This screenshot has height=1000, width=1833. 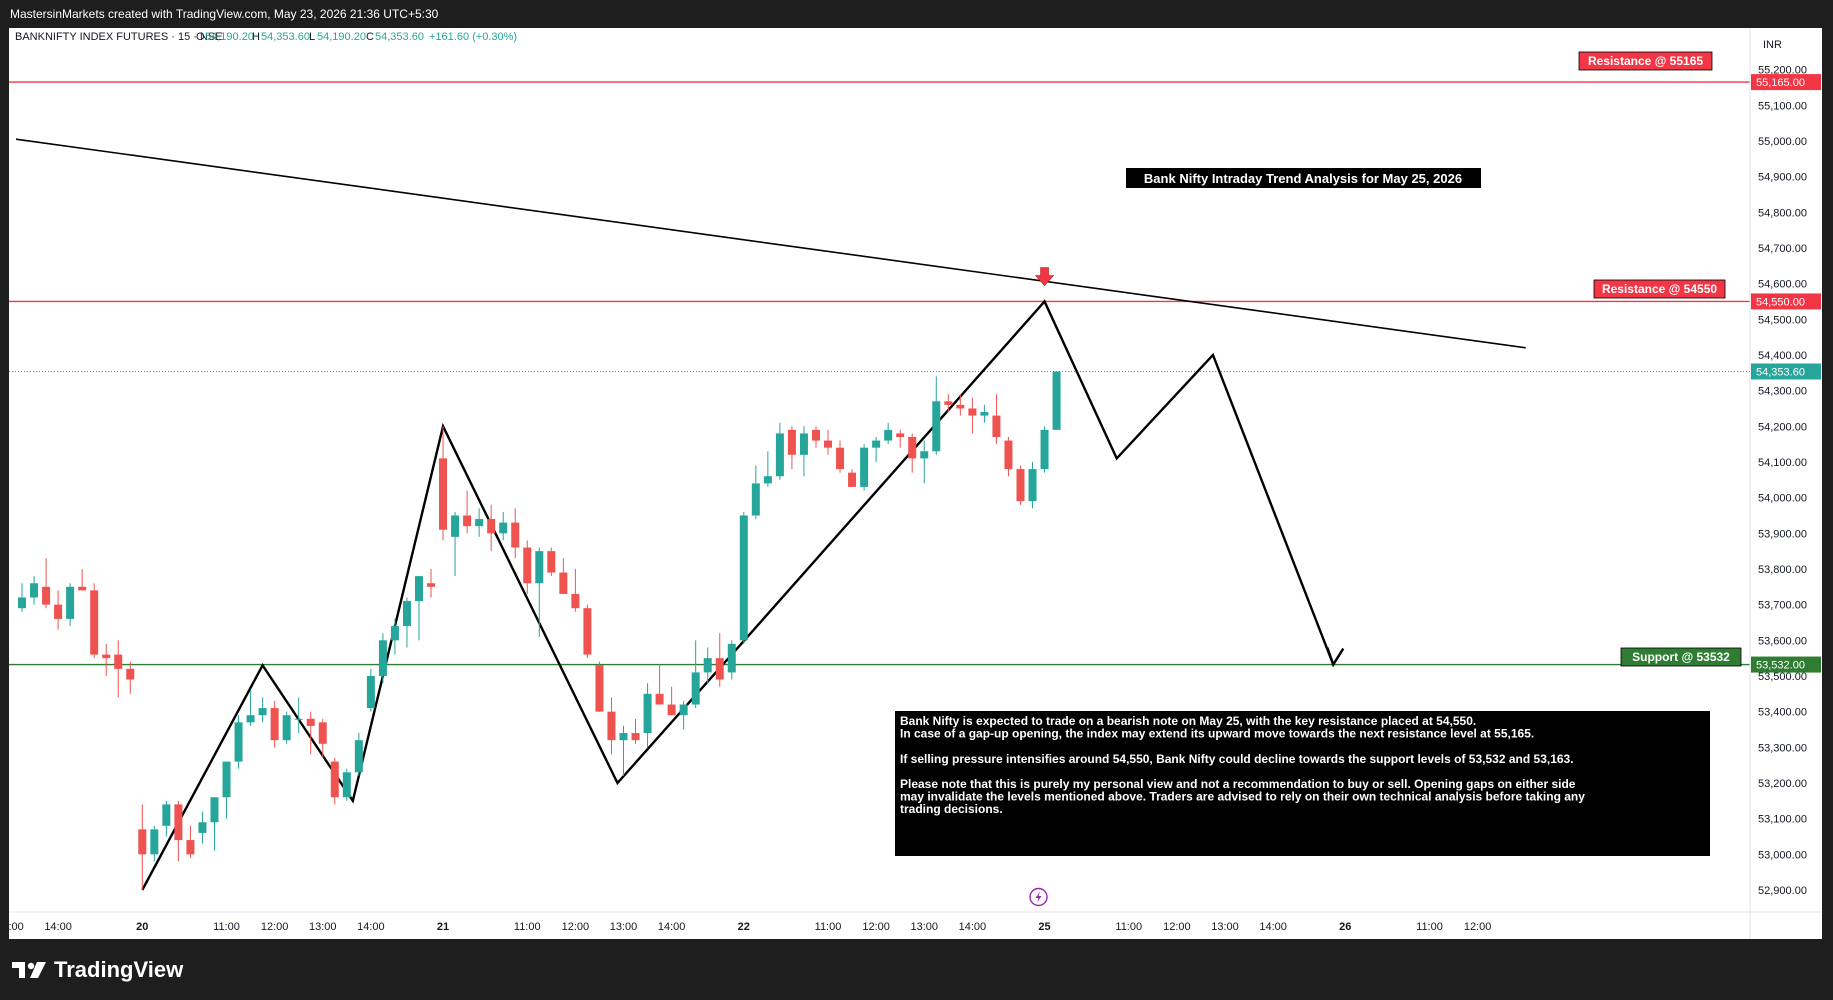 I want to click on open-value: 54,190.20, so click(x=229, y=37).